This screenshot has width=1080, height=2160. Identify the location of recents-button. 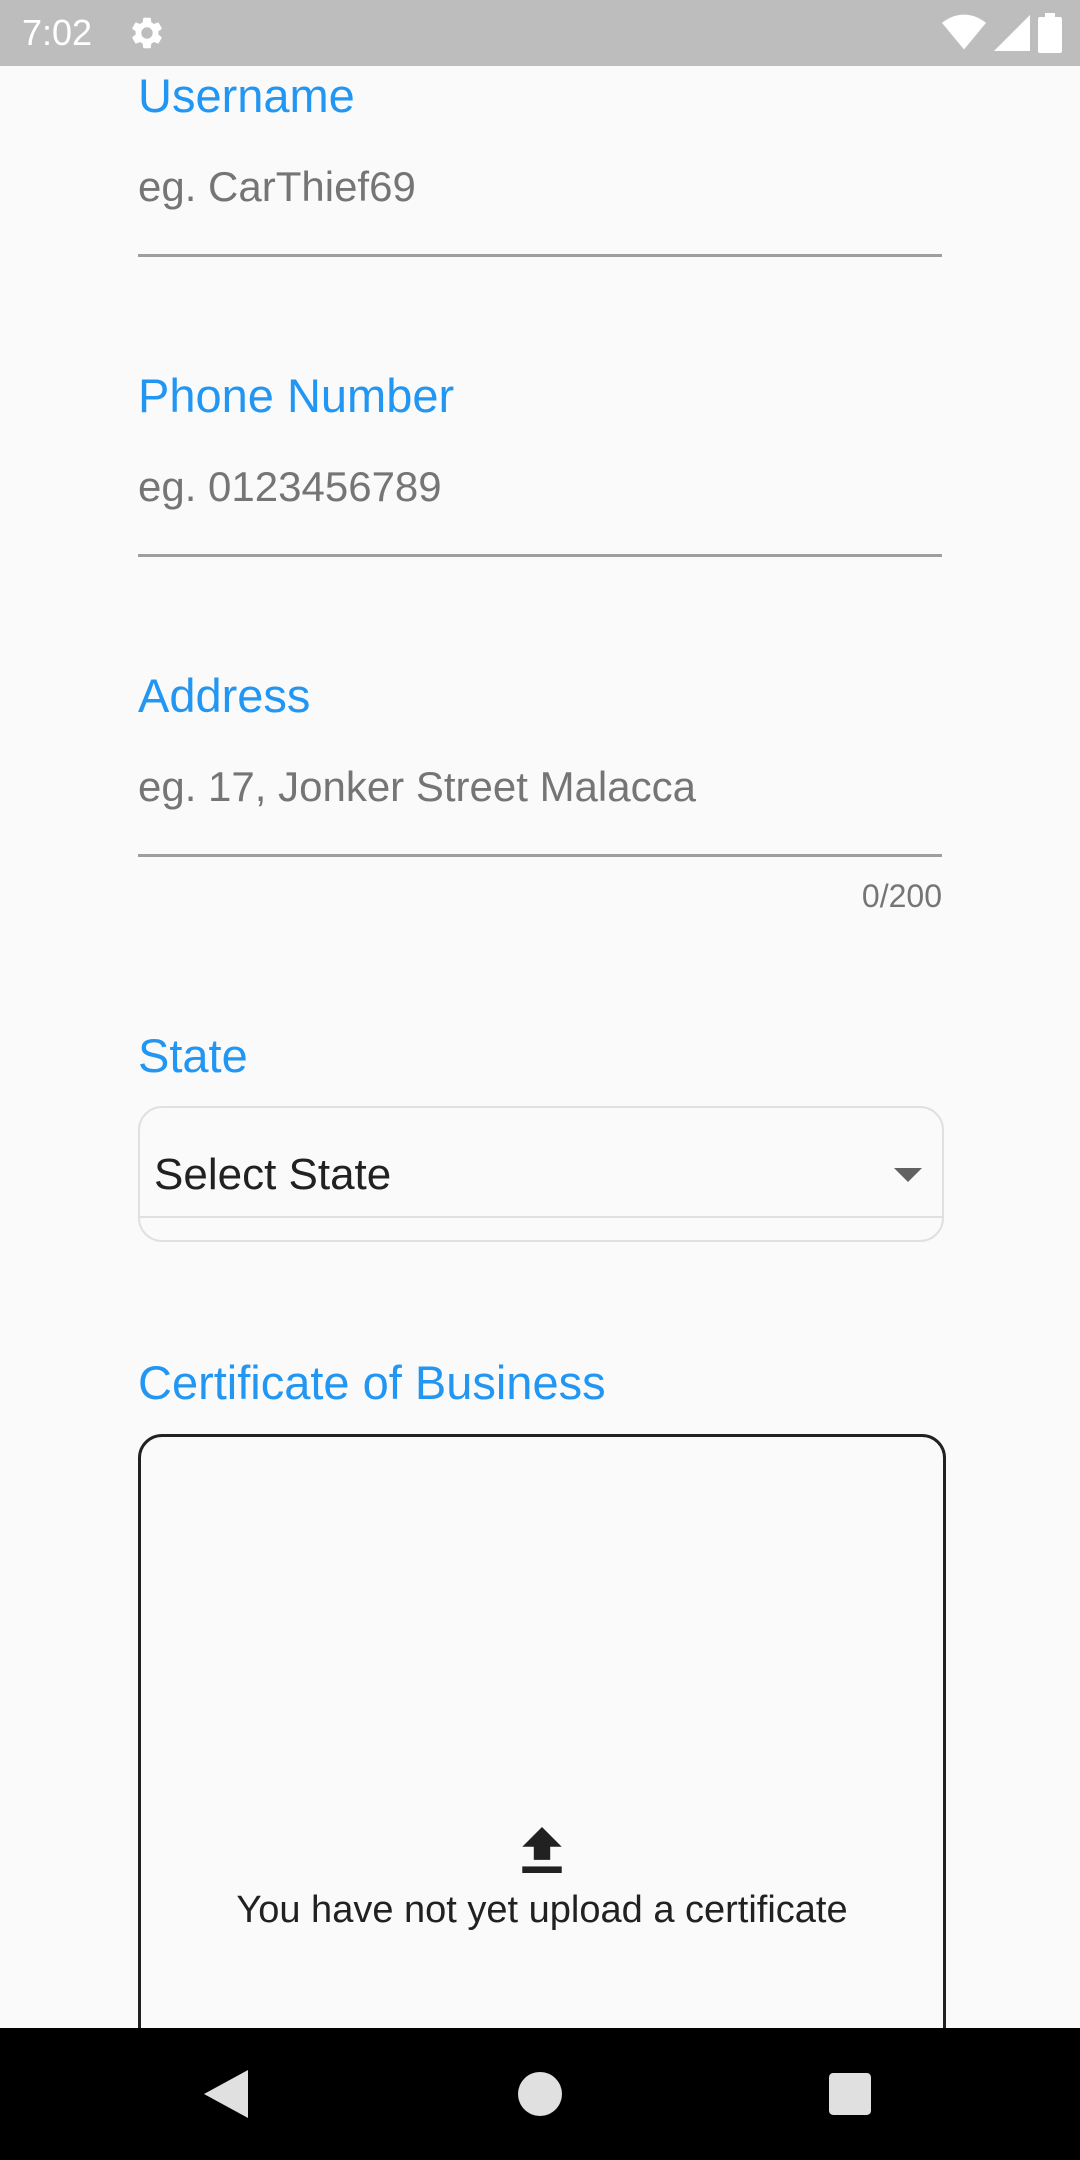
(850, 2094).